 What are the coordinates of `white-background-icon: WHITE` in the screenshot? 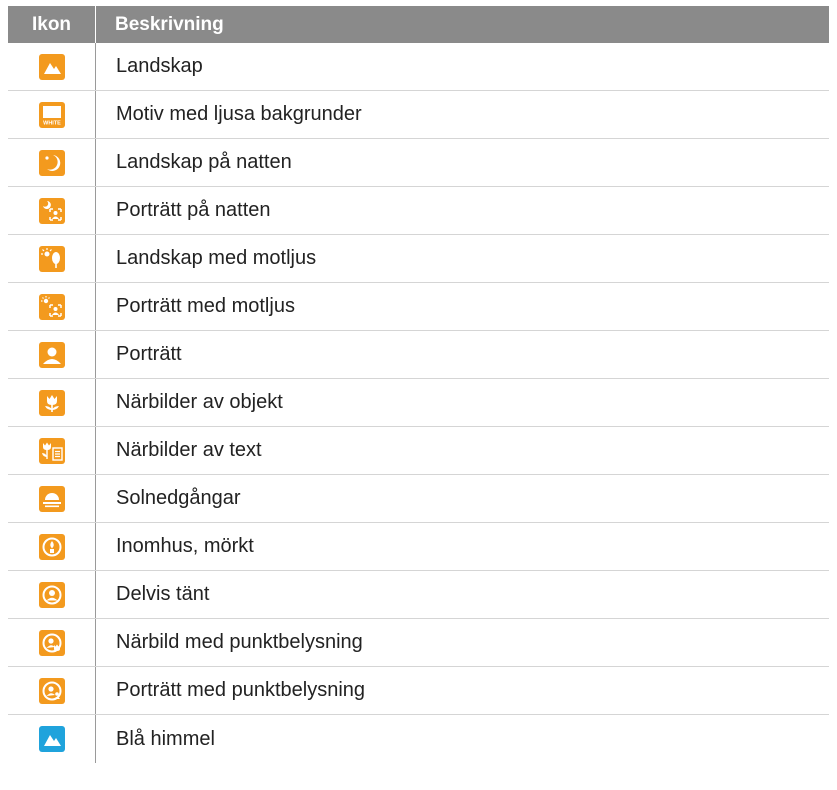 It's located at (51, 114).